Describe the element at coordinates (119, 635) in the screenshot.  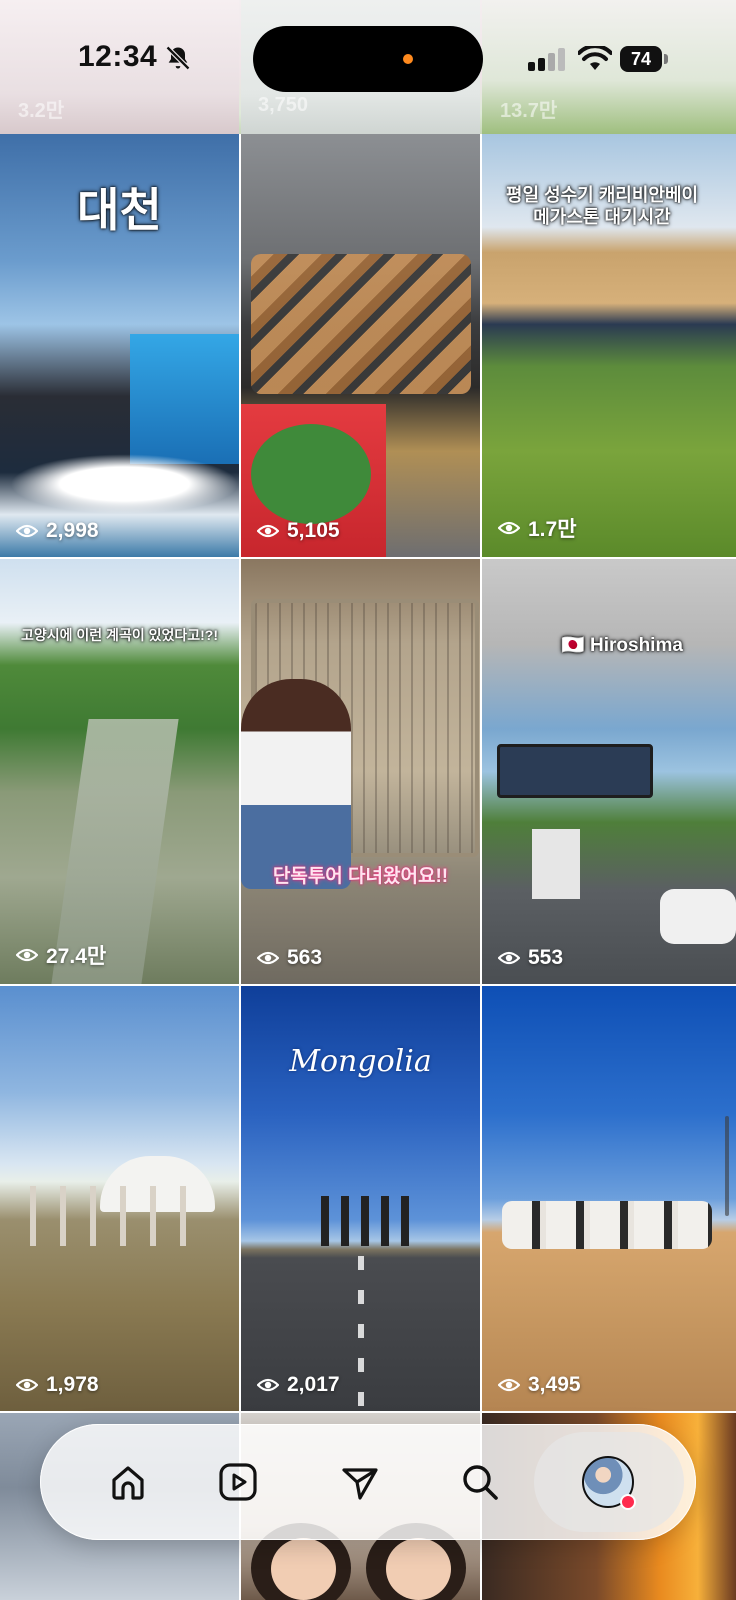
I see `tile-overlay-text: 고양시에 이런 계곡이 있었다고!?!` at that location.